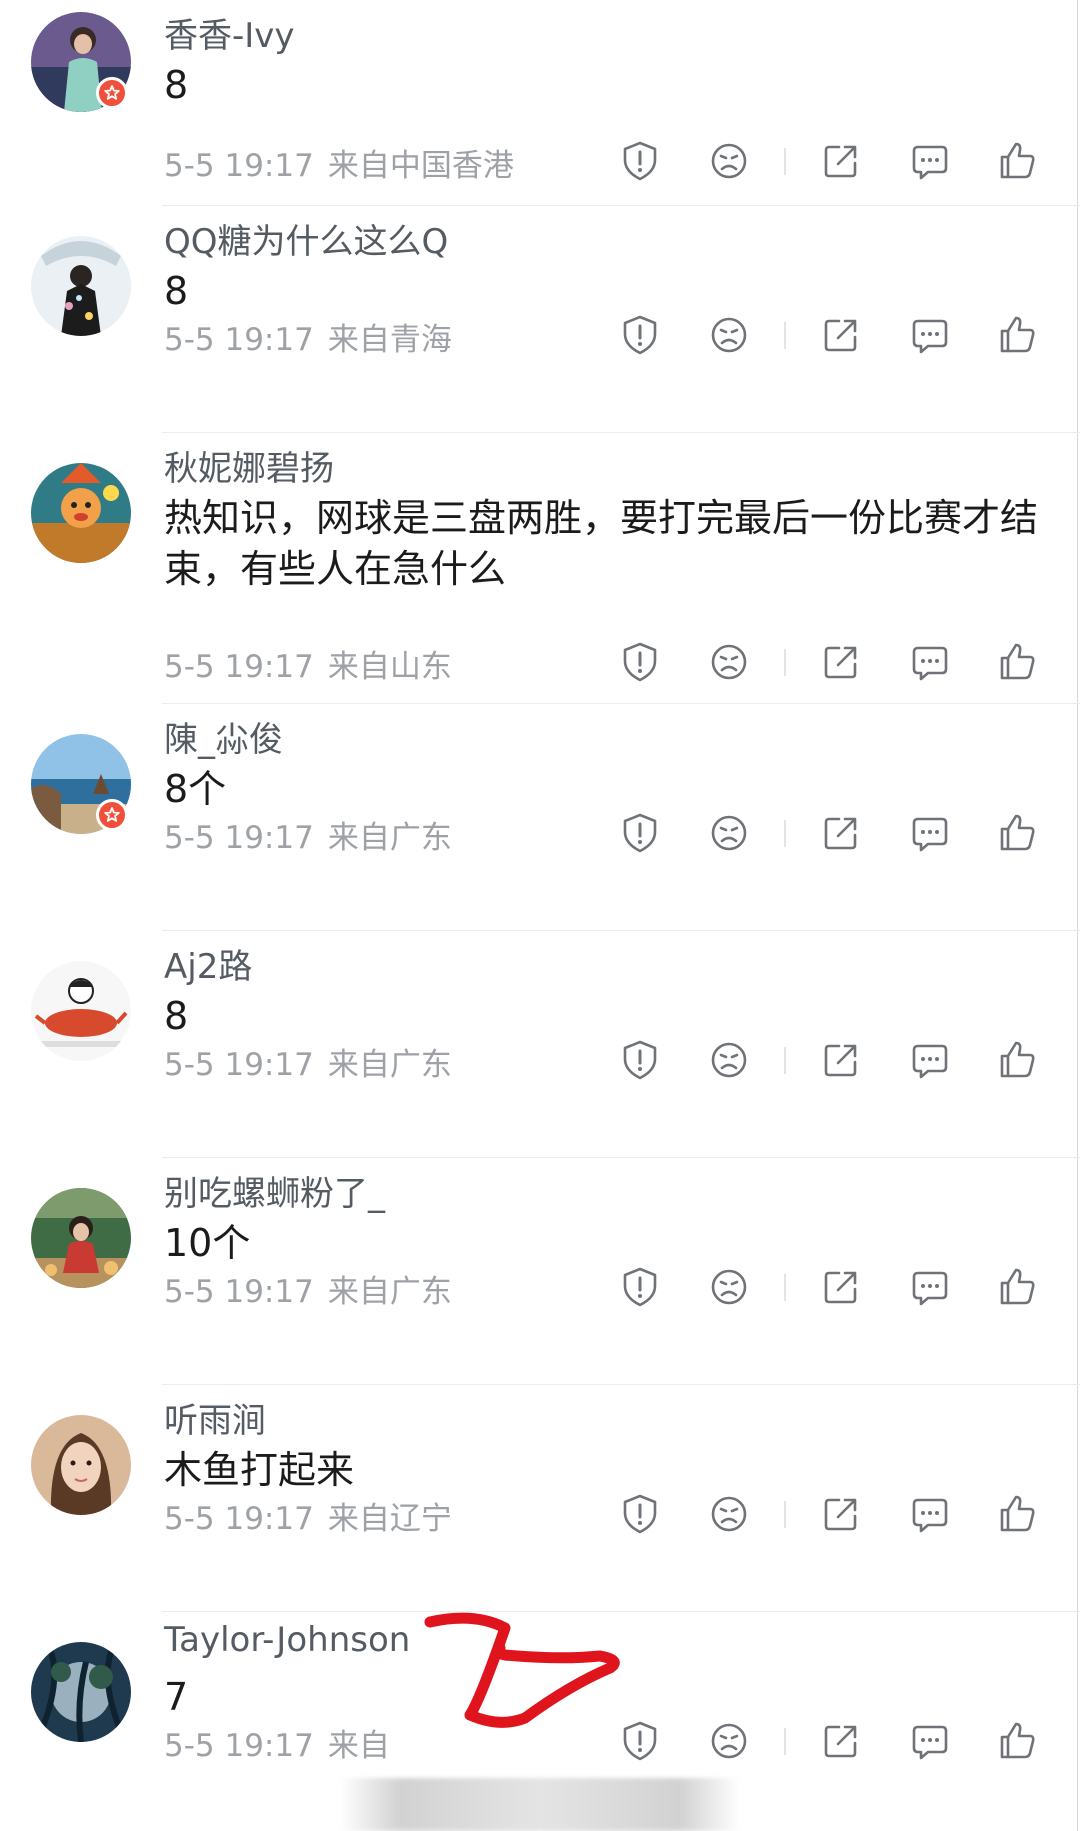 The image size is (1080, 1831). What do you see at coordinates (306, 238) in the screenshot?
I see `username: QQ糖为什么这么Q` at bounding box center [306, 238].